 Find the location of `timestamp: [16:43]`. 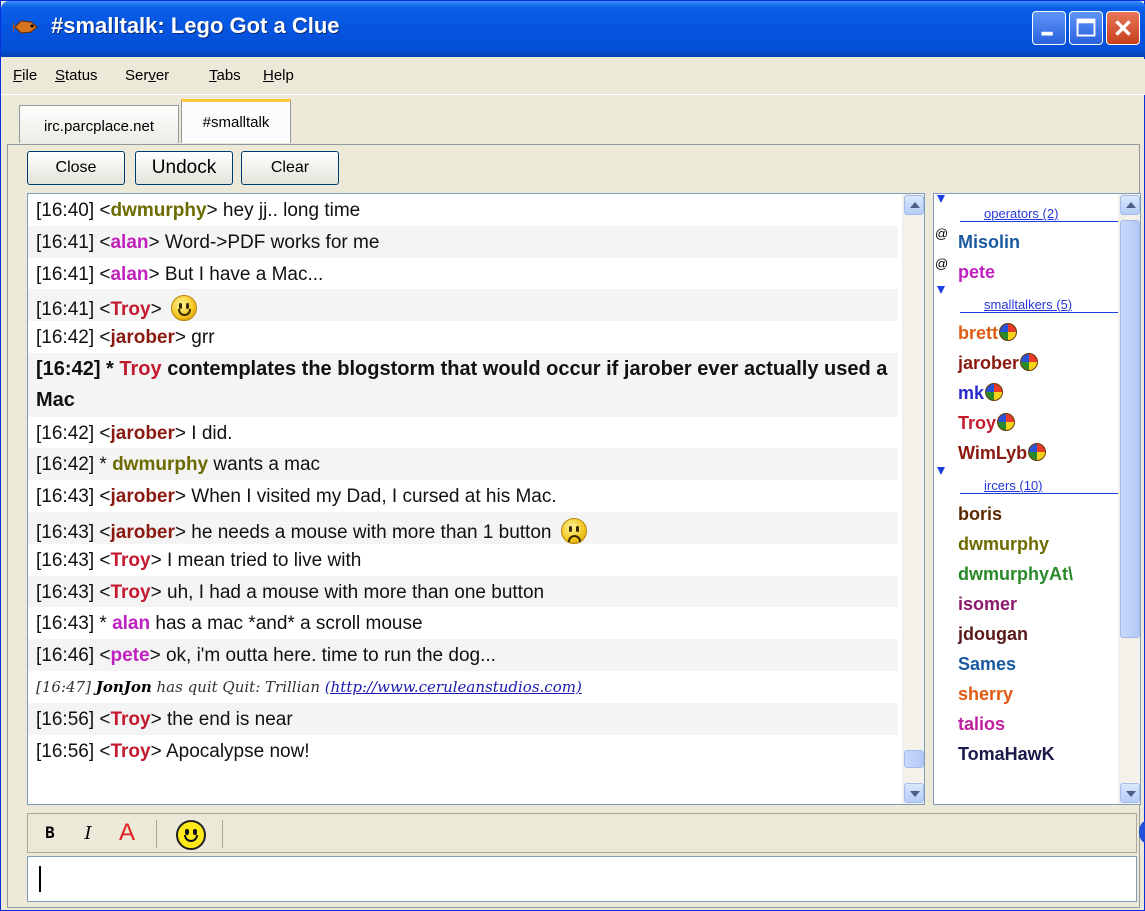

timestamp: [16:43] is located at coordinates (65, 624).